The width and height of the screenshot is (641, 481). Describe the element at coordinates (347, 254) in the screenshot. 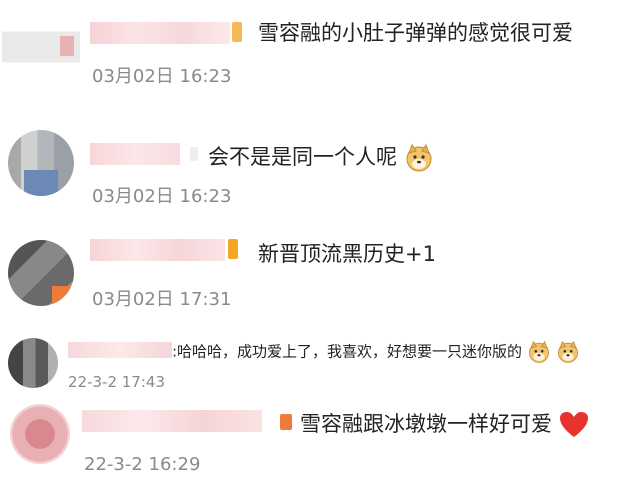

I see `comment-text: 新晋顶流黑历史+1` at that location.